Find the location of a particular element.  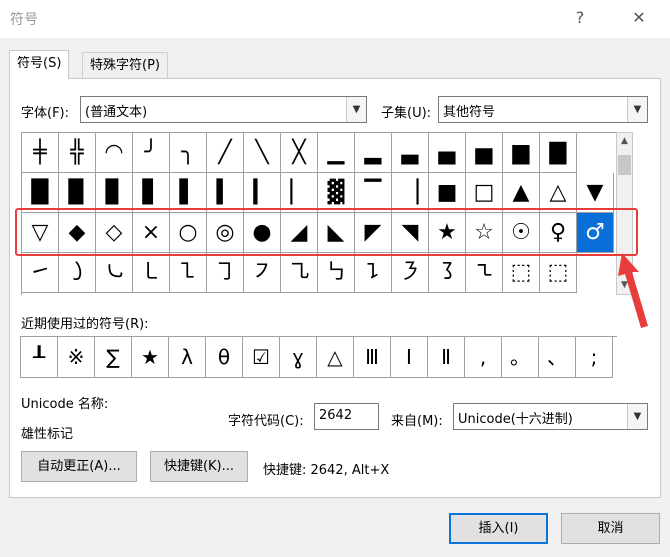

symbol-cell: ㇄ is located at coordinates (151, 273).